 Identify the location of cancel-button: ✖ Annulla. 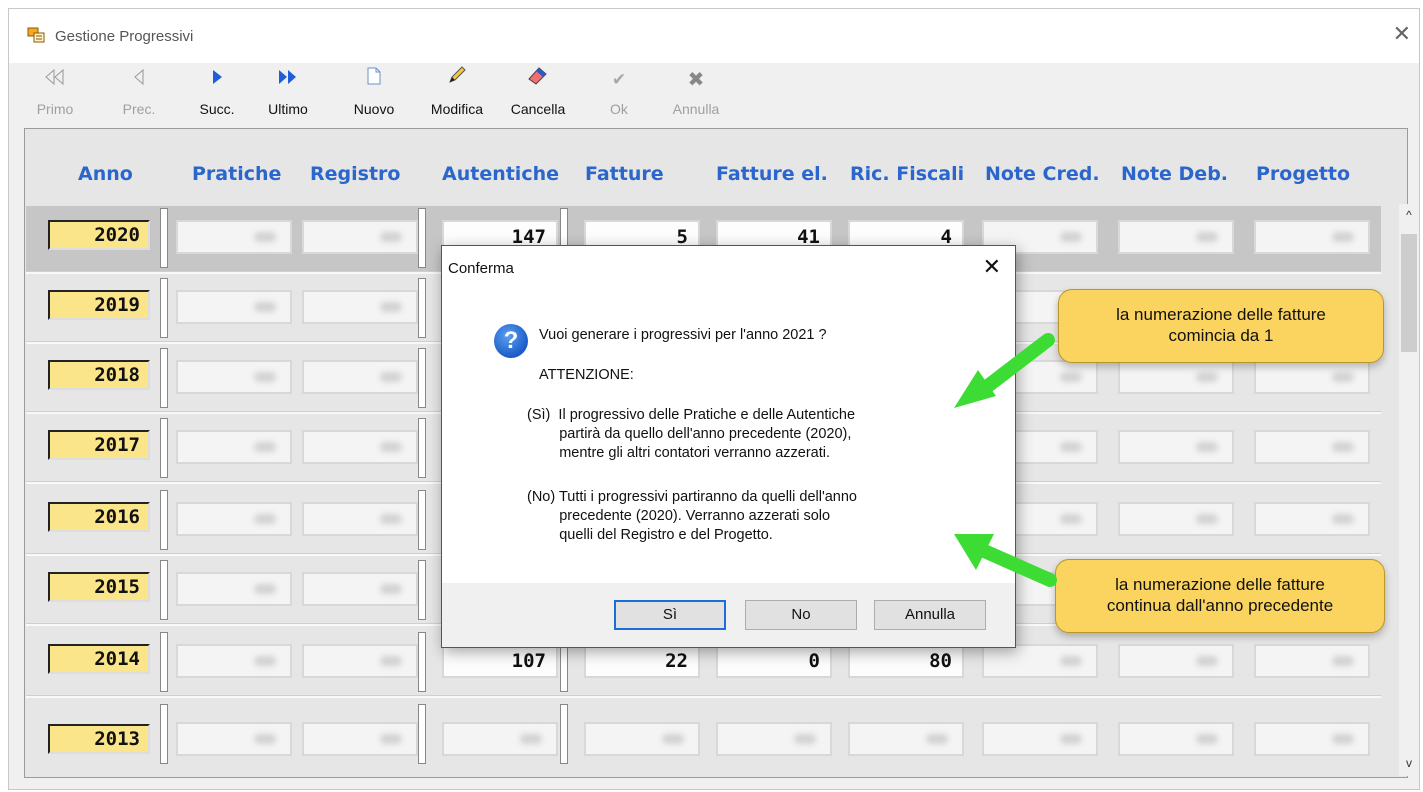
(696, 96).